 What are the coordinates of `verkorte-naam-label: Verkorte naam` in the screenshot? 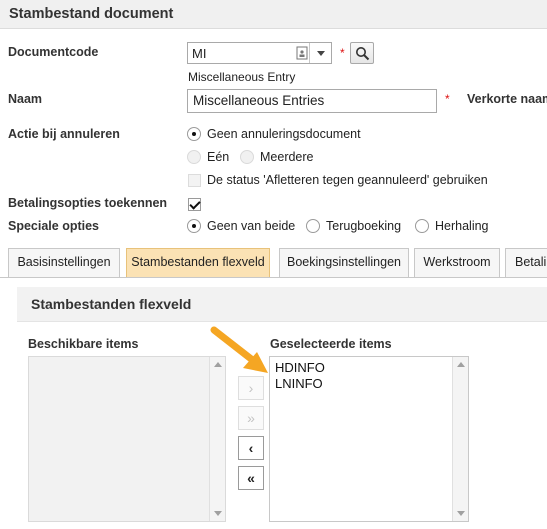 It's located at (507, 99).